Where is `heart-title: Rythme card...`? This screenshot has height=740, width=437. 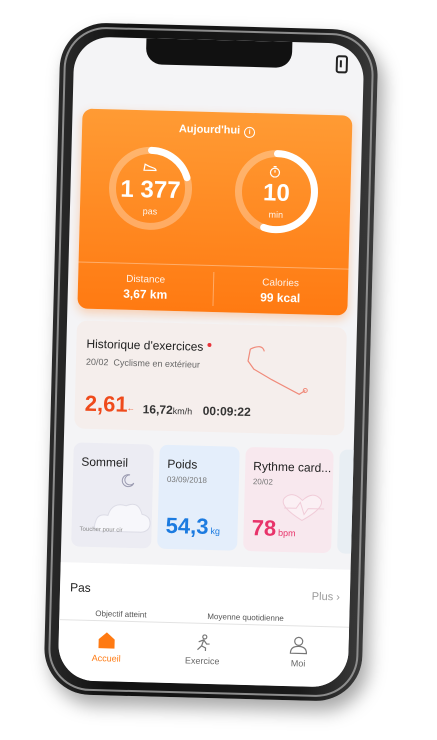 heart-title: Rythme card... is located at coordinates (292, 467).